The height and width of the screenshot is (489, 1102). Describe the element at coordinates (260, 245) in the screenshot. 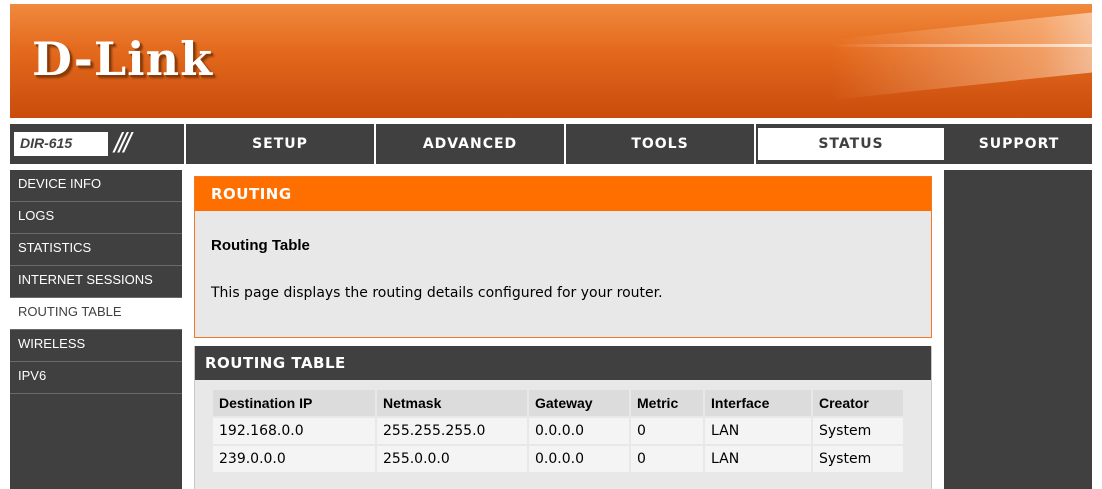

I see `page-title: Routing Table` at that location.